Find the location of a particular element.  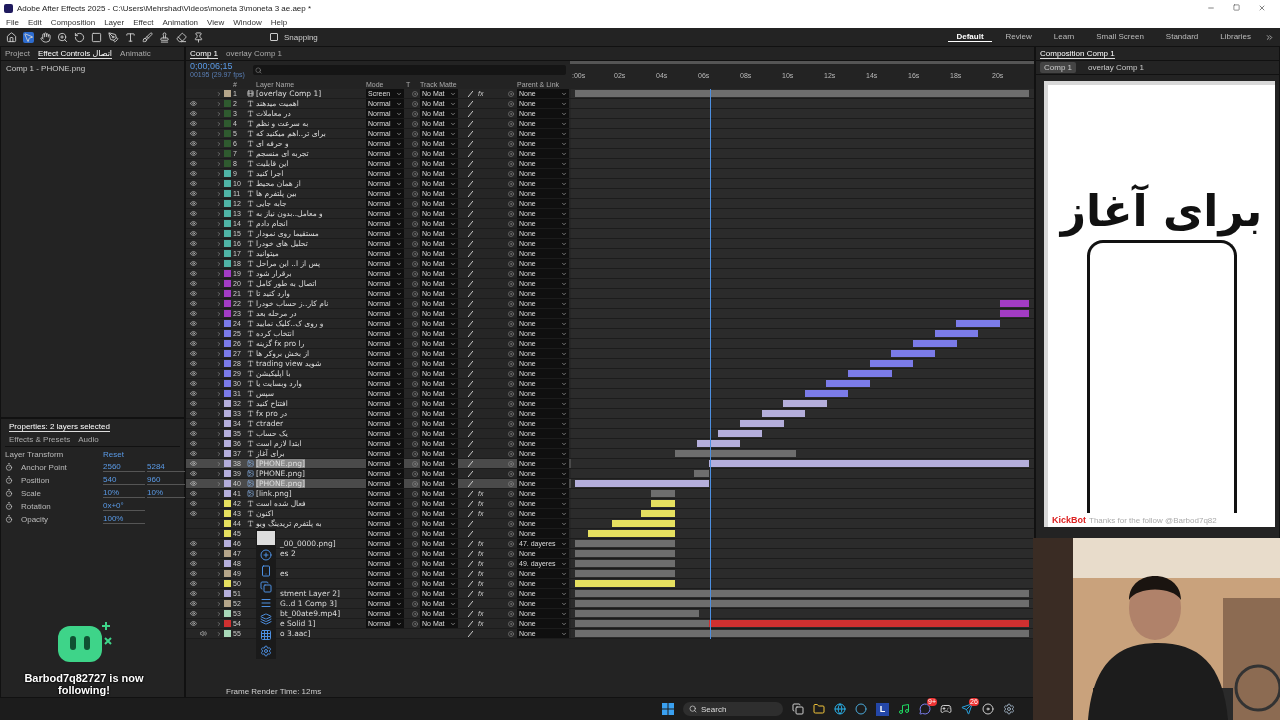

workspace-tab: Small Screen is located at coordinates (1120, 37).